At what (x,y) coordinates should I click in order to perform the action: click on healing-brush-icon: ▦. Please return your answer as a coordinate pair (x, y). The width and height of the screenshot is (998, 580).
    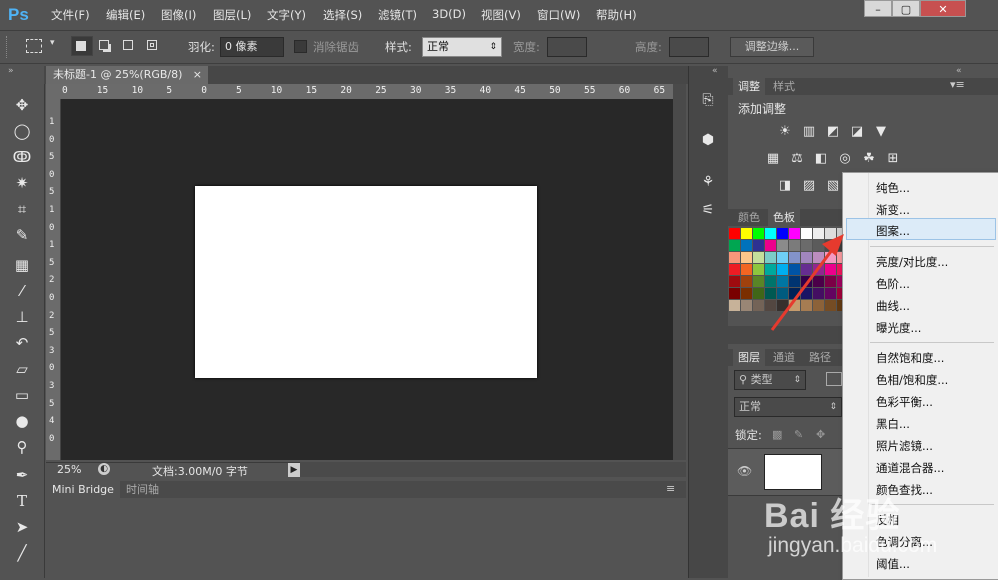
    Looking at the image, I should click on (22, 265).